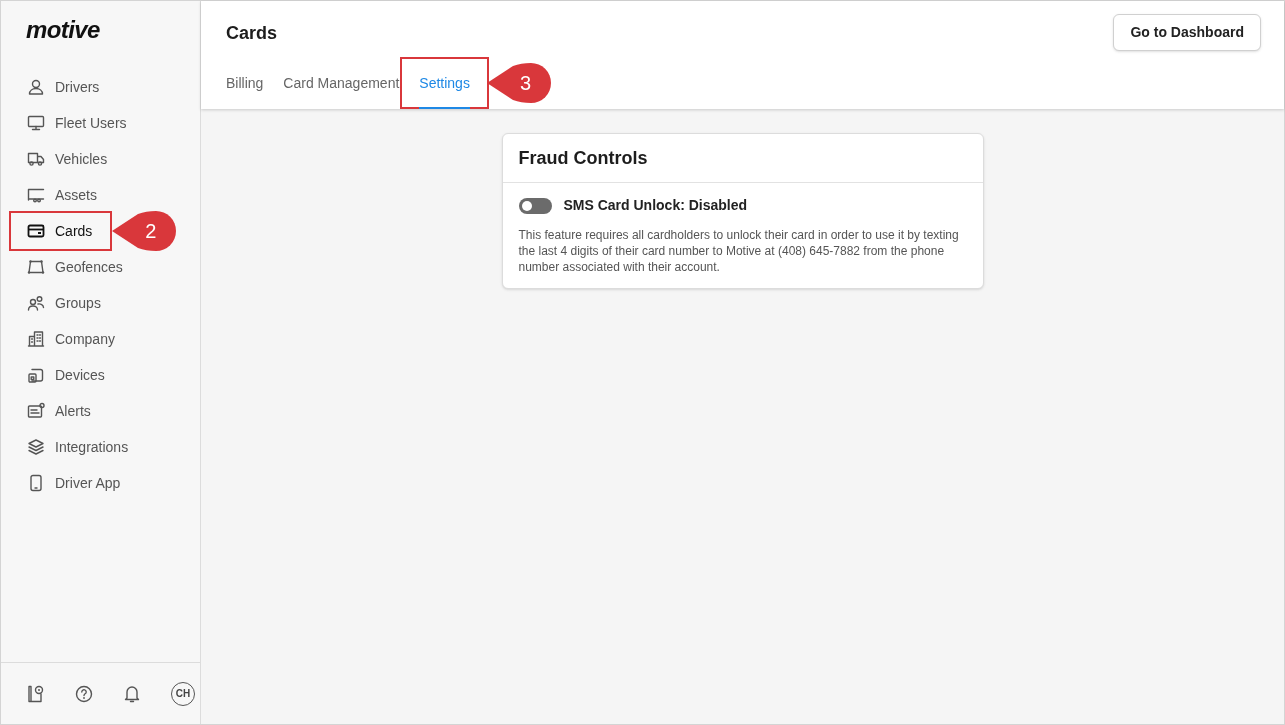 This screenshot has height=725, width=1285. Describe the element at coordinates (132, 693) in the screenshot. I see `bell-icon` at that location.